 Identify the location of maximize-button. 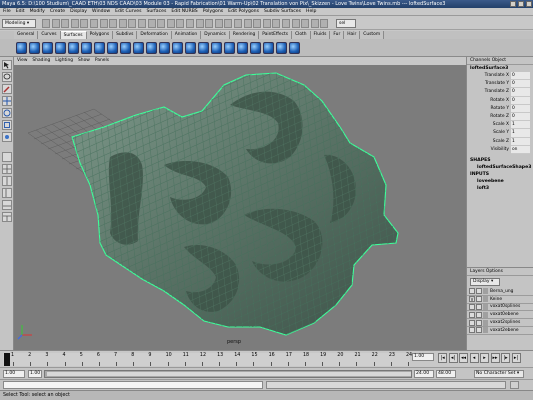
(521, 4).